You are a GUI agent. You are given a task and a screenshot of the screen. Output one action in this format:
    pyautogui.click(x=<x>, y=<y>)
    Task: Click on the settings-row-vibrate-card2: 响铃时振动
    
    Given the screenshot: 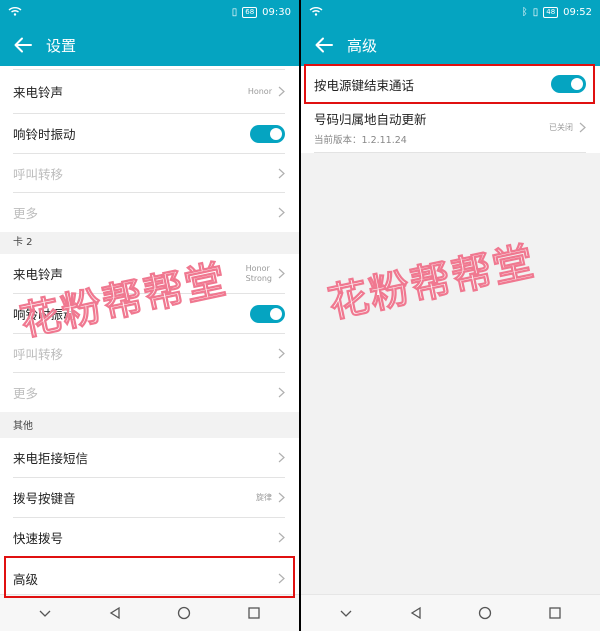 What is the action you would take?
    pyautogui.click(x=149, y=314)
    